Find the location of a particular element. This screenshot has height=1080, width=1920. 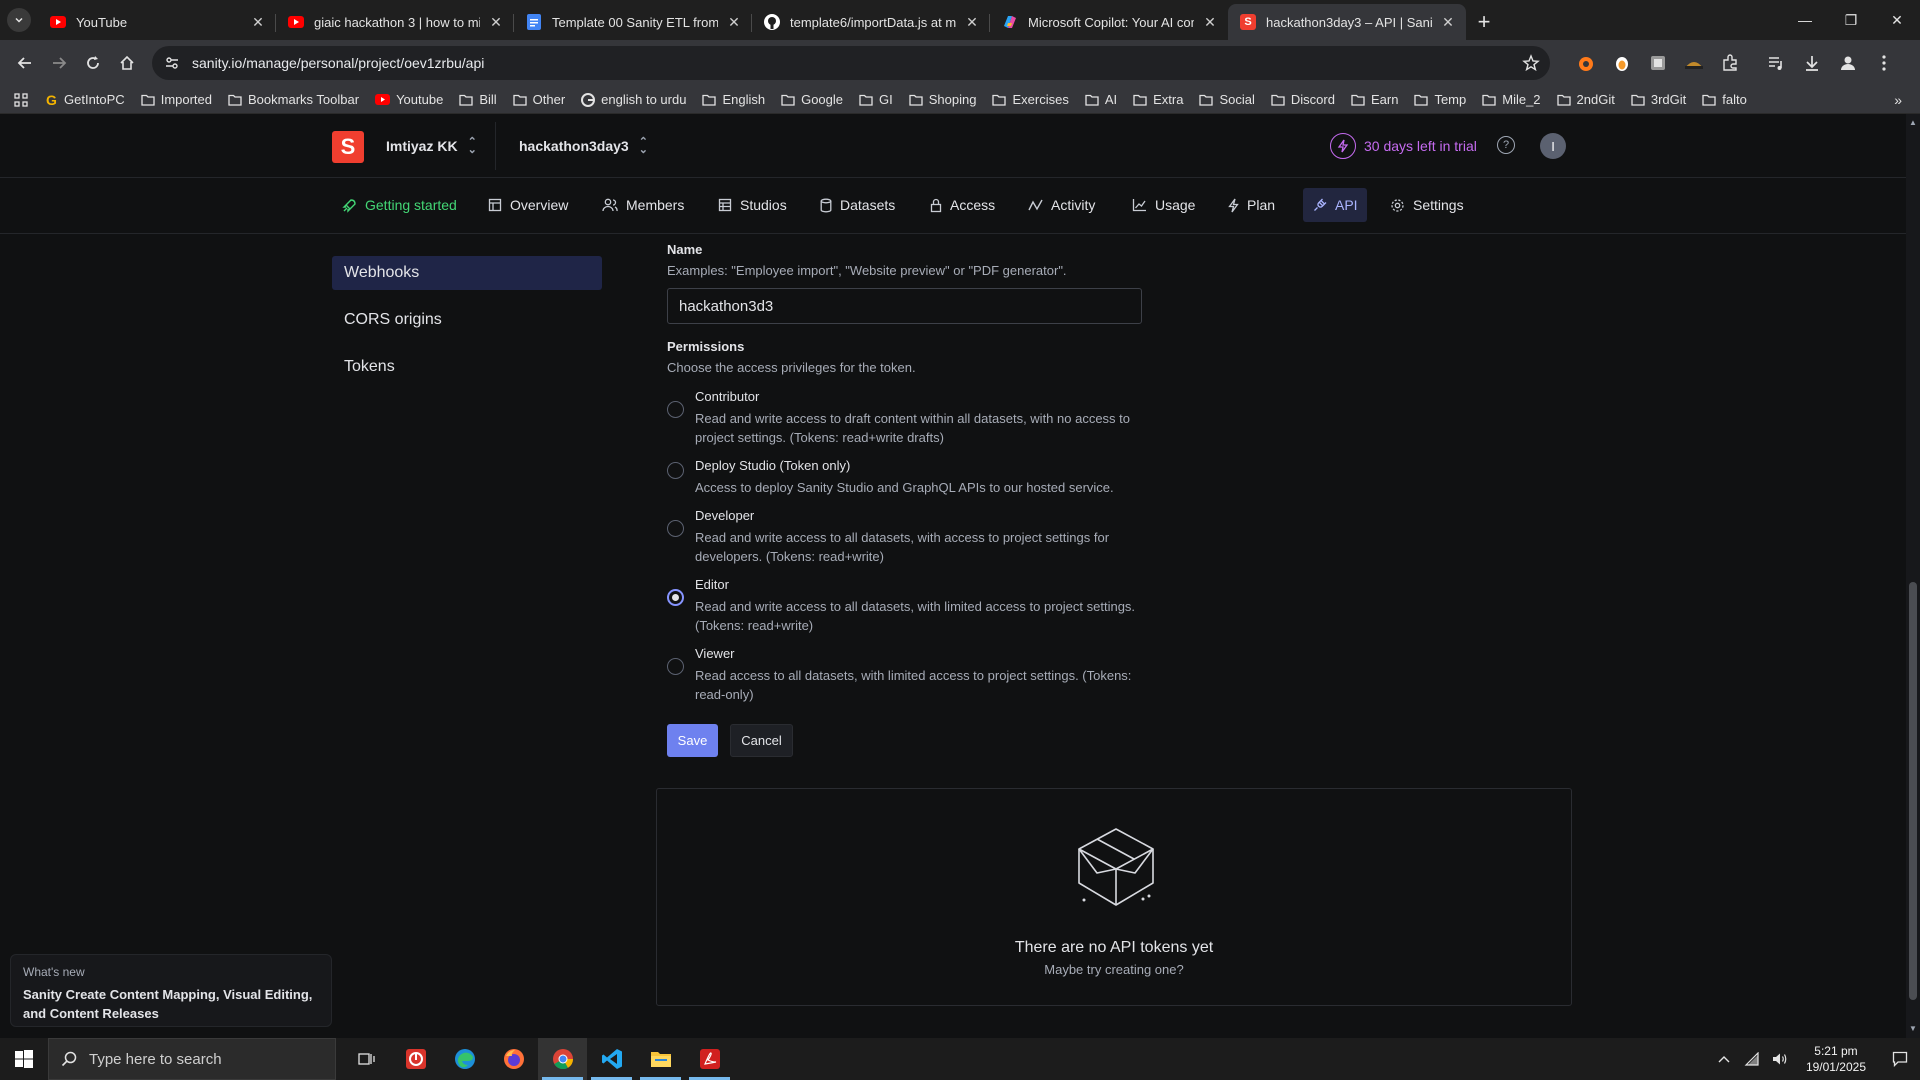

bookmark-item: Exercises is located at coordinates (1030, 100).